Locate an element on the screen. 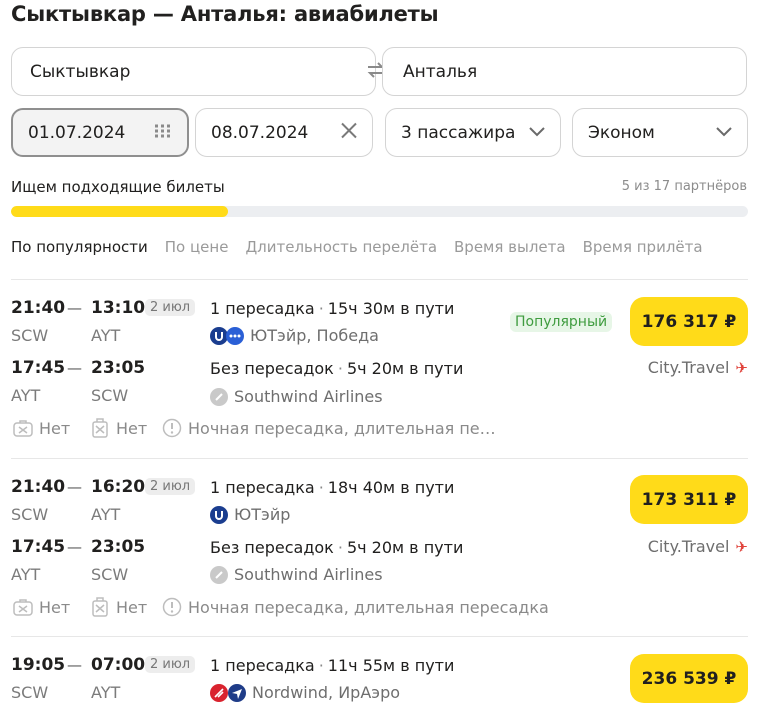 The height and width of the screenshot is (715, 774). airline: ЮТэйр, Победа is located at coordinates (294, 335).